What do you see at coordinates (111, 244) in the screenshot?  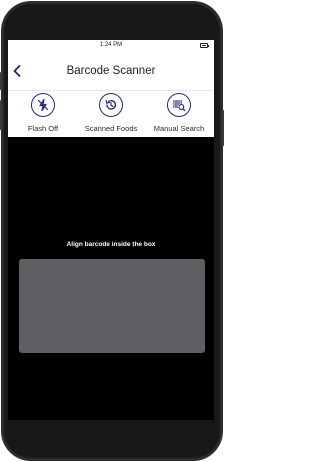 I see `scan-instruction: Align barcode inside the box` at bounding box center [111, 244].